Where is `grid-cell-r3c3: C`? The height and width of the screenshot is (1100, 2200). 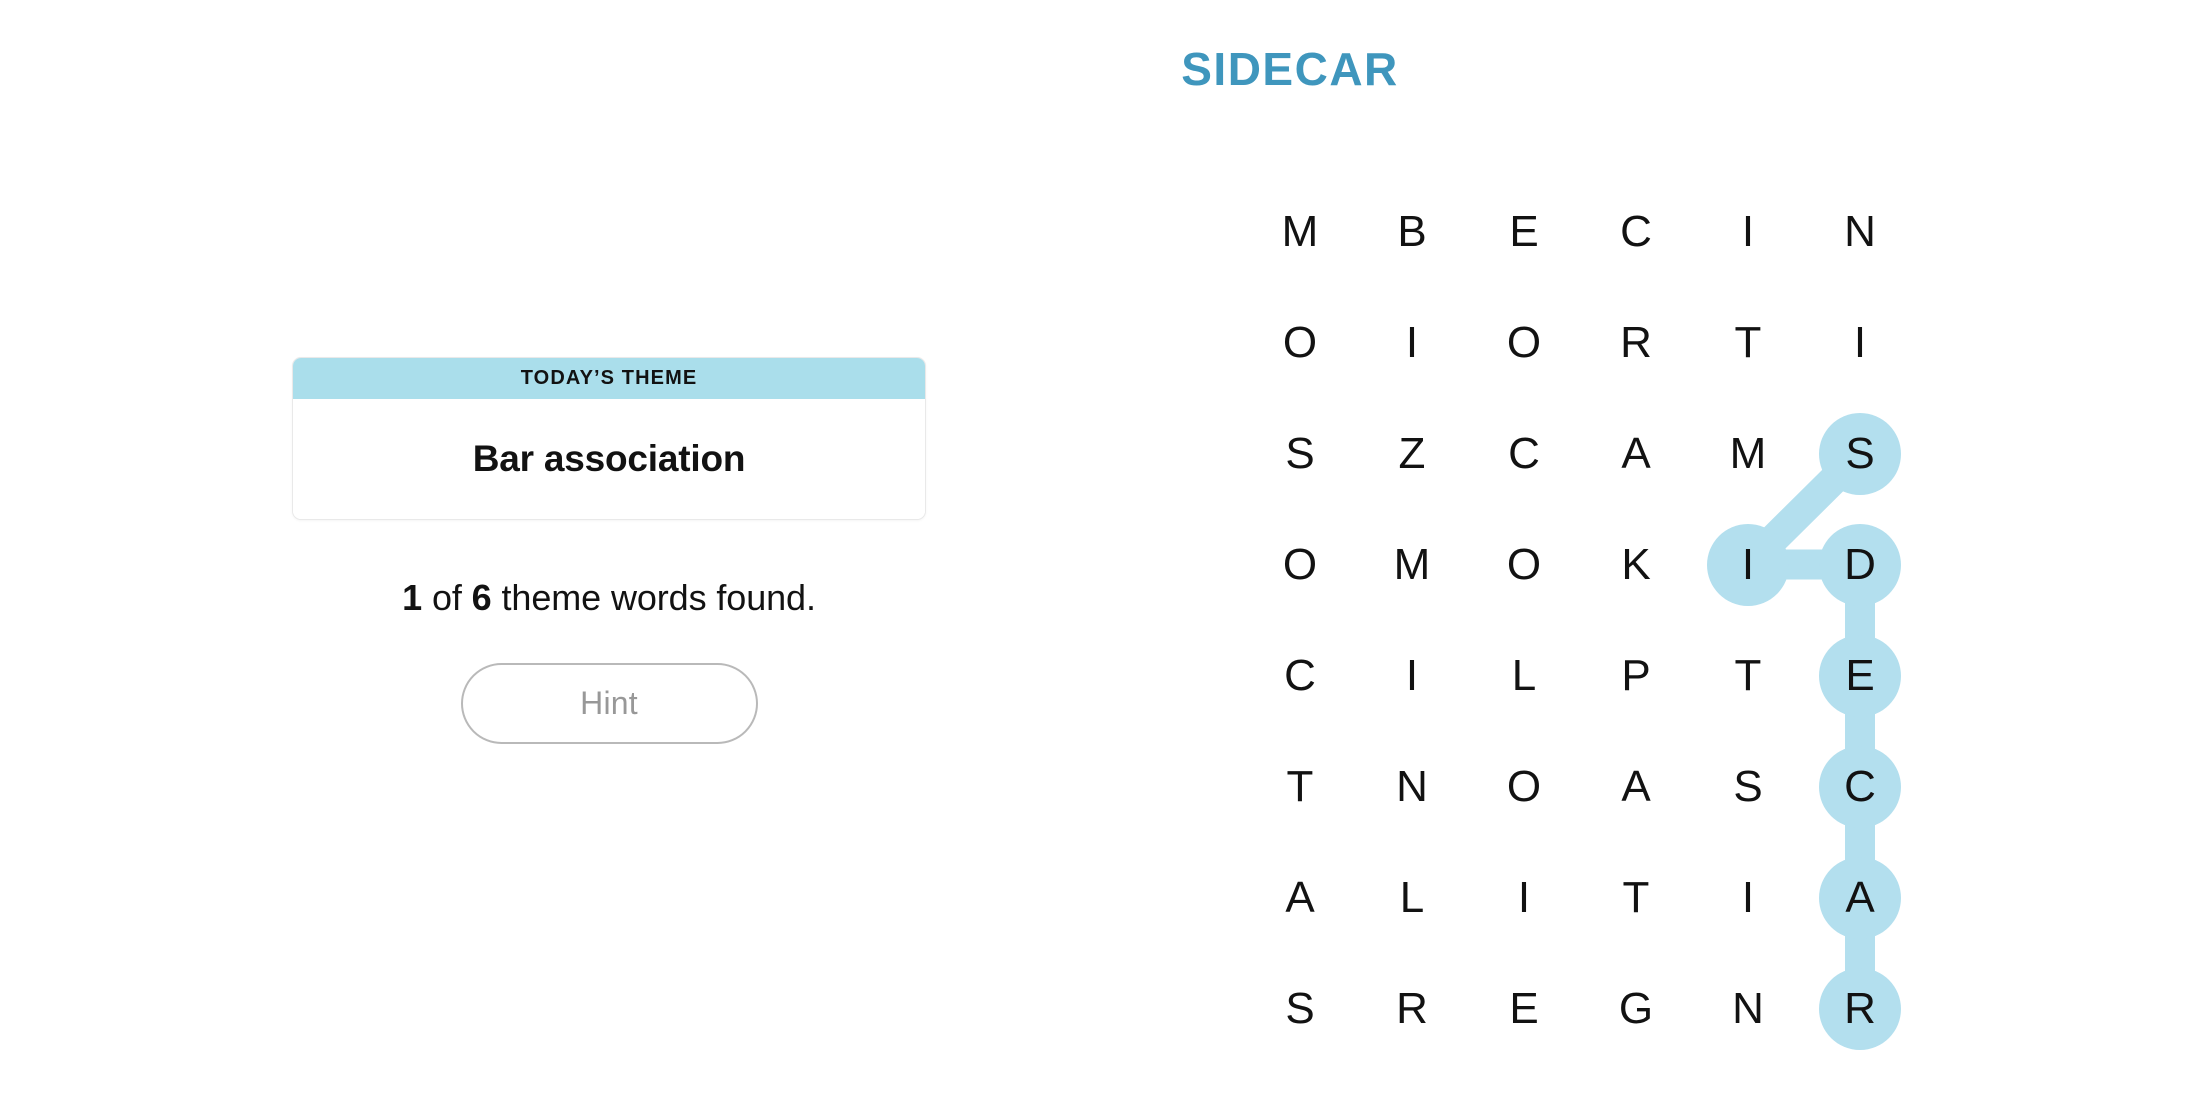 grid-cell-r3c3: C is located at coordinates (1524, 453).